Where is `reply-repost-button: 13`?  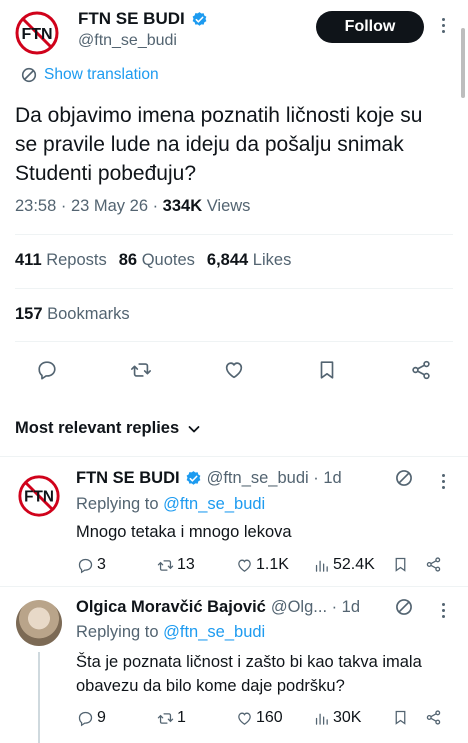
reply-repost-button: 13 is located at coordinates (176, 565).